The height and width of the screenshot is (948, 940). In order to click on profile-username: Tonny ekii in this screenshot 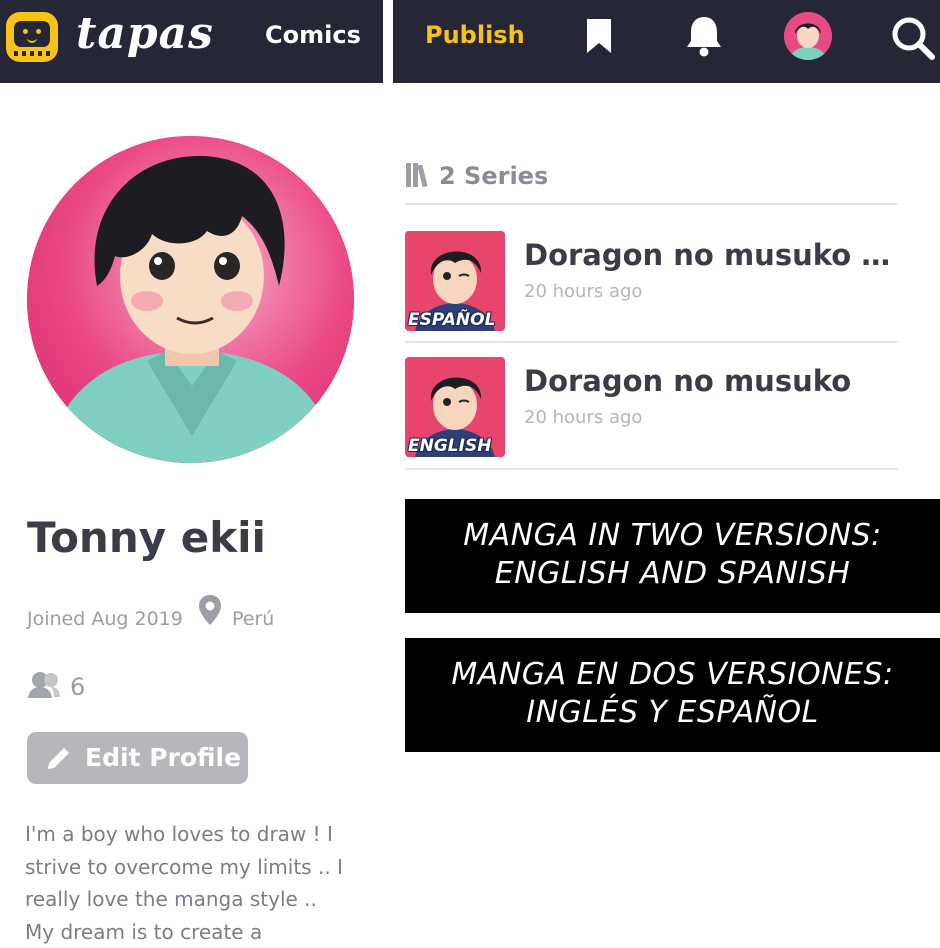, I will do `click(146, 537)`.